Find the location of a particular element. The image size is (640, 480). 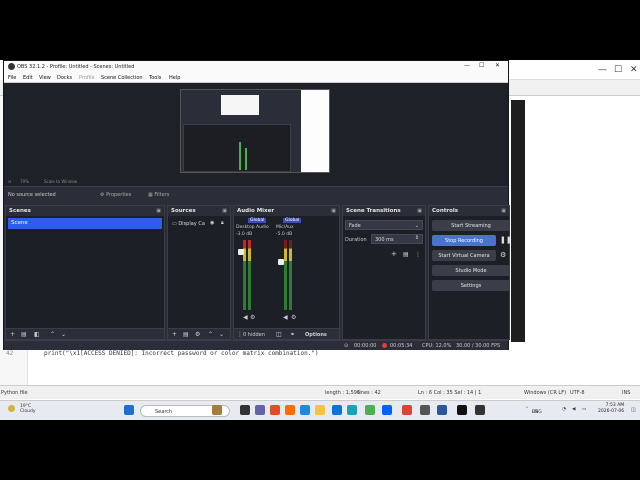

properties-button: ⚙ Properties is located at coordinates (115, 195).